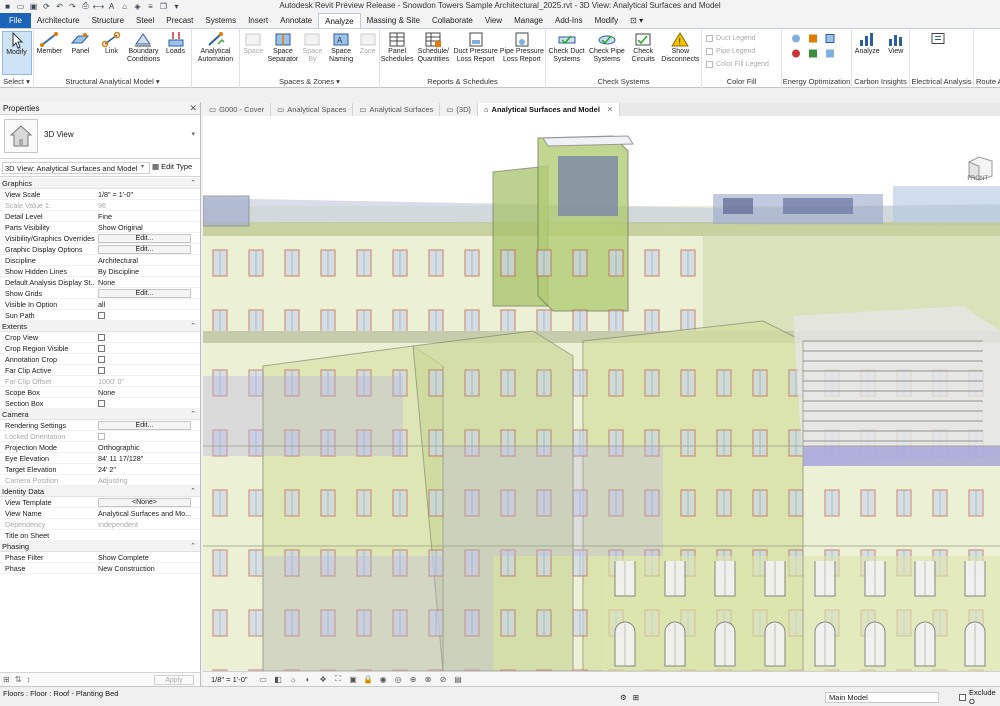 This screenshot has width=1000, height=706. I want to click on active-model-selector: Main Model, so click(882, 697).